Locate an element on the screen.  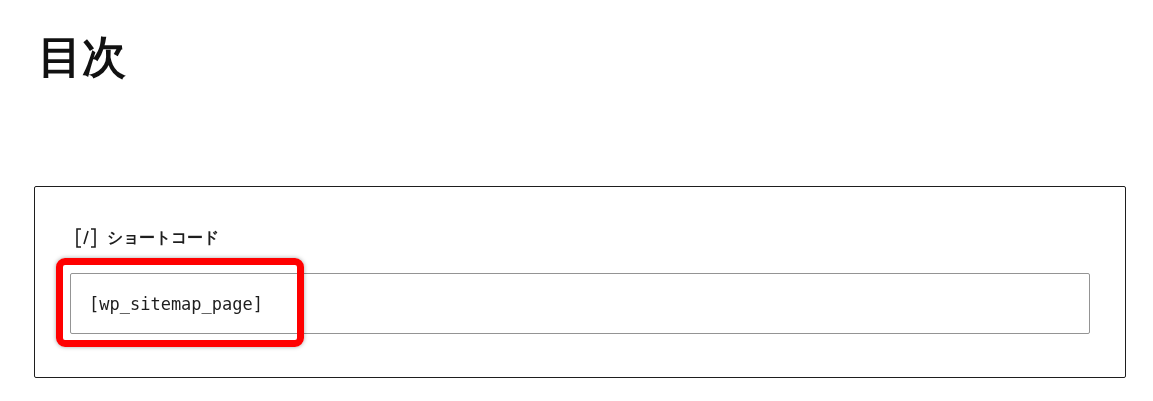
block-label: ショートコード is located at coordinates (163, 238).